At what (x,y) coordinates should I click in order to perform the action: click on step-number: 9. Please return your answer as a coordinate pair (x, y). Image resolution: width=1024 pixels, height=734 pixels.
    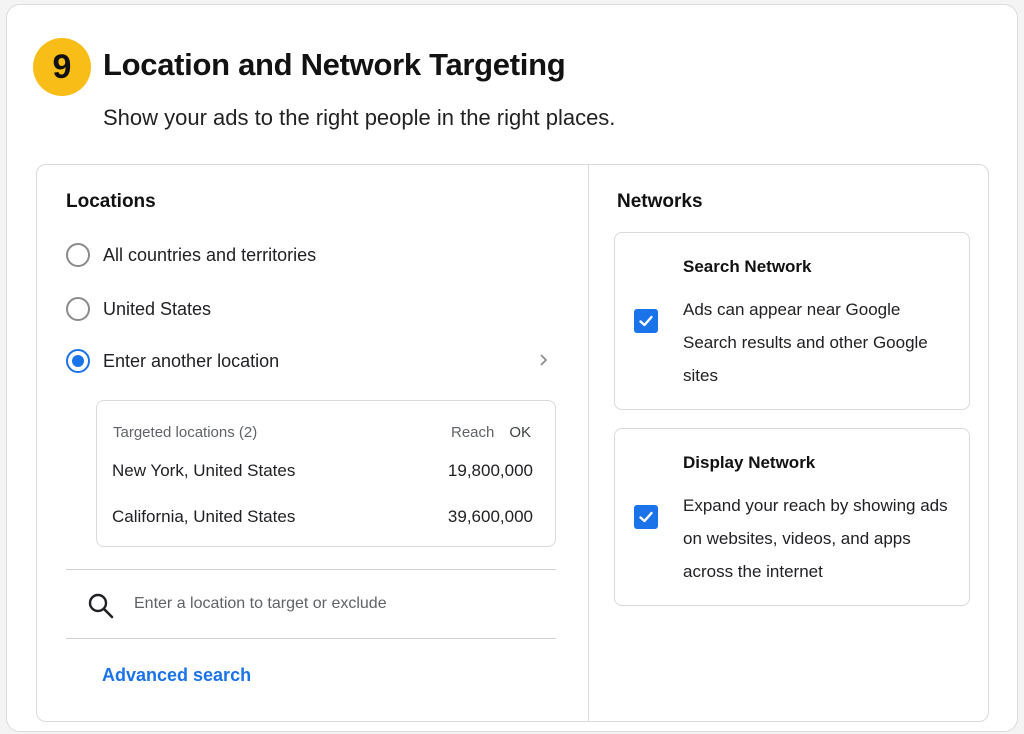
    Looking at the image, I should click on (62, 66).